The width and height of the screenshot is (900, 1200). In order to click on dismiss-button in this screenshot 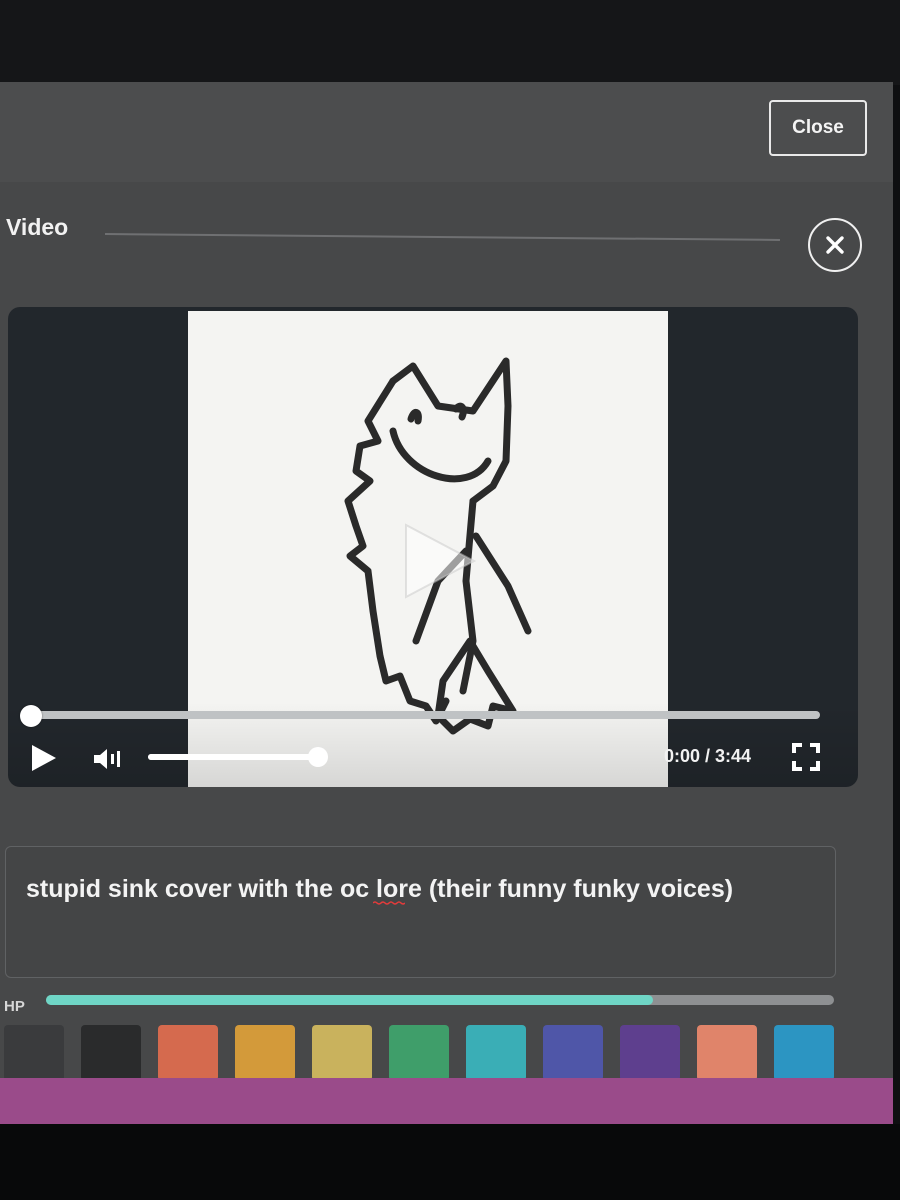, I will do `click(835, 245)`.